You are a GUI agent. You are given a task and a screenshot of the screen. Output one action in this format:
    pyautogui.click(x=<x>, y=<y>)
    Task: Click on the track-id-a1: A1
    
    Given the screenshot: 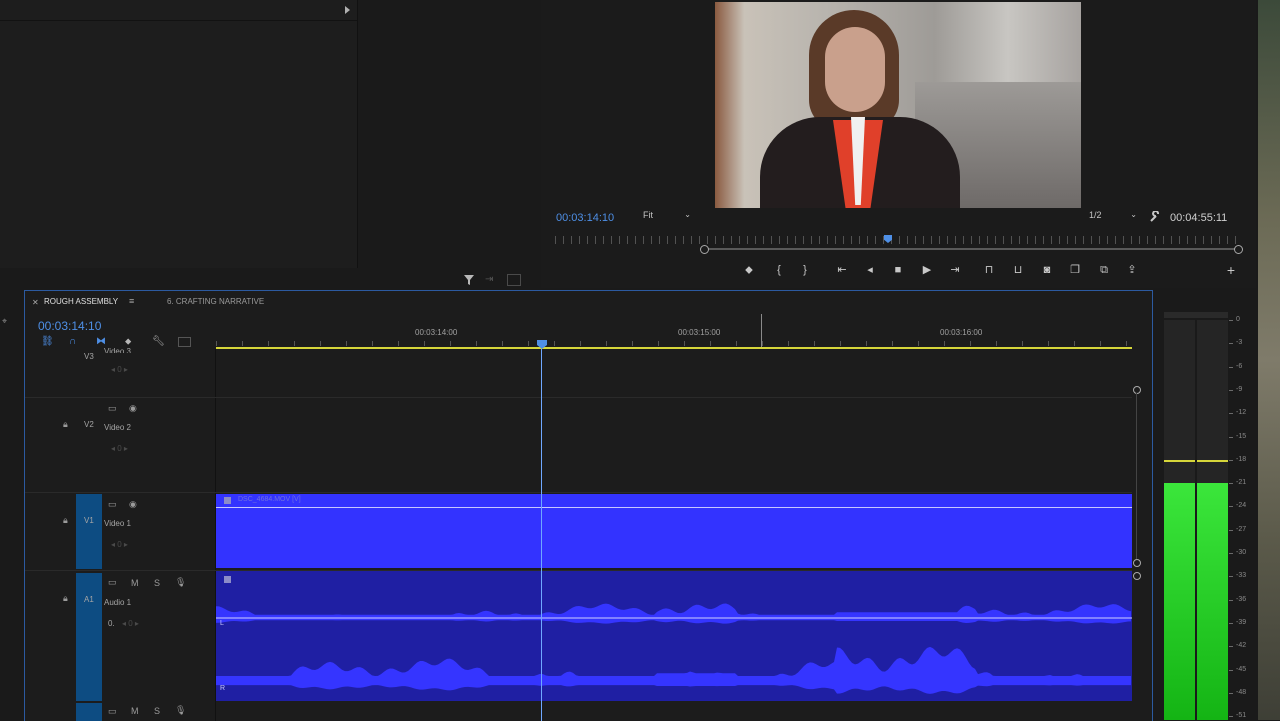 What is the action you would take?
    pyautogui.click(x=89, y=599)
    